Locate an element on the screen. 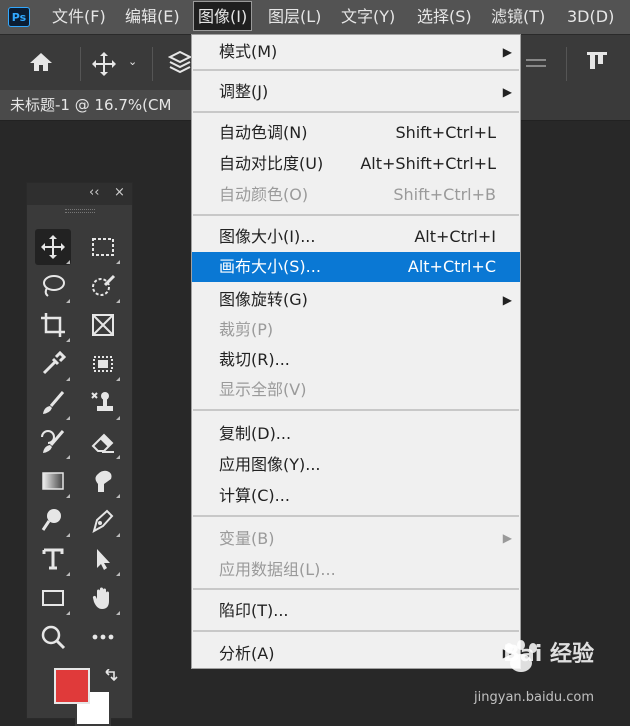 Image resolution: width=630 pixels, height=726 pixels. close-icon: × is located at coordinates (119, 192).